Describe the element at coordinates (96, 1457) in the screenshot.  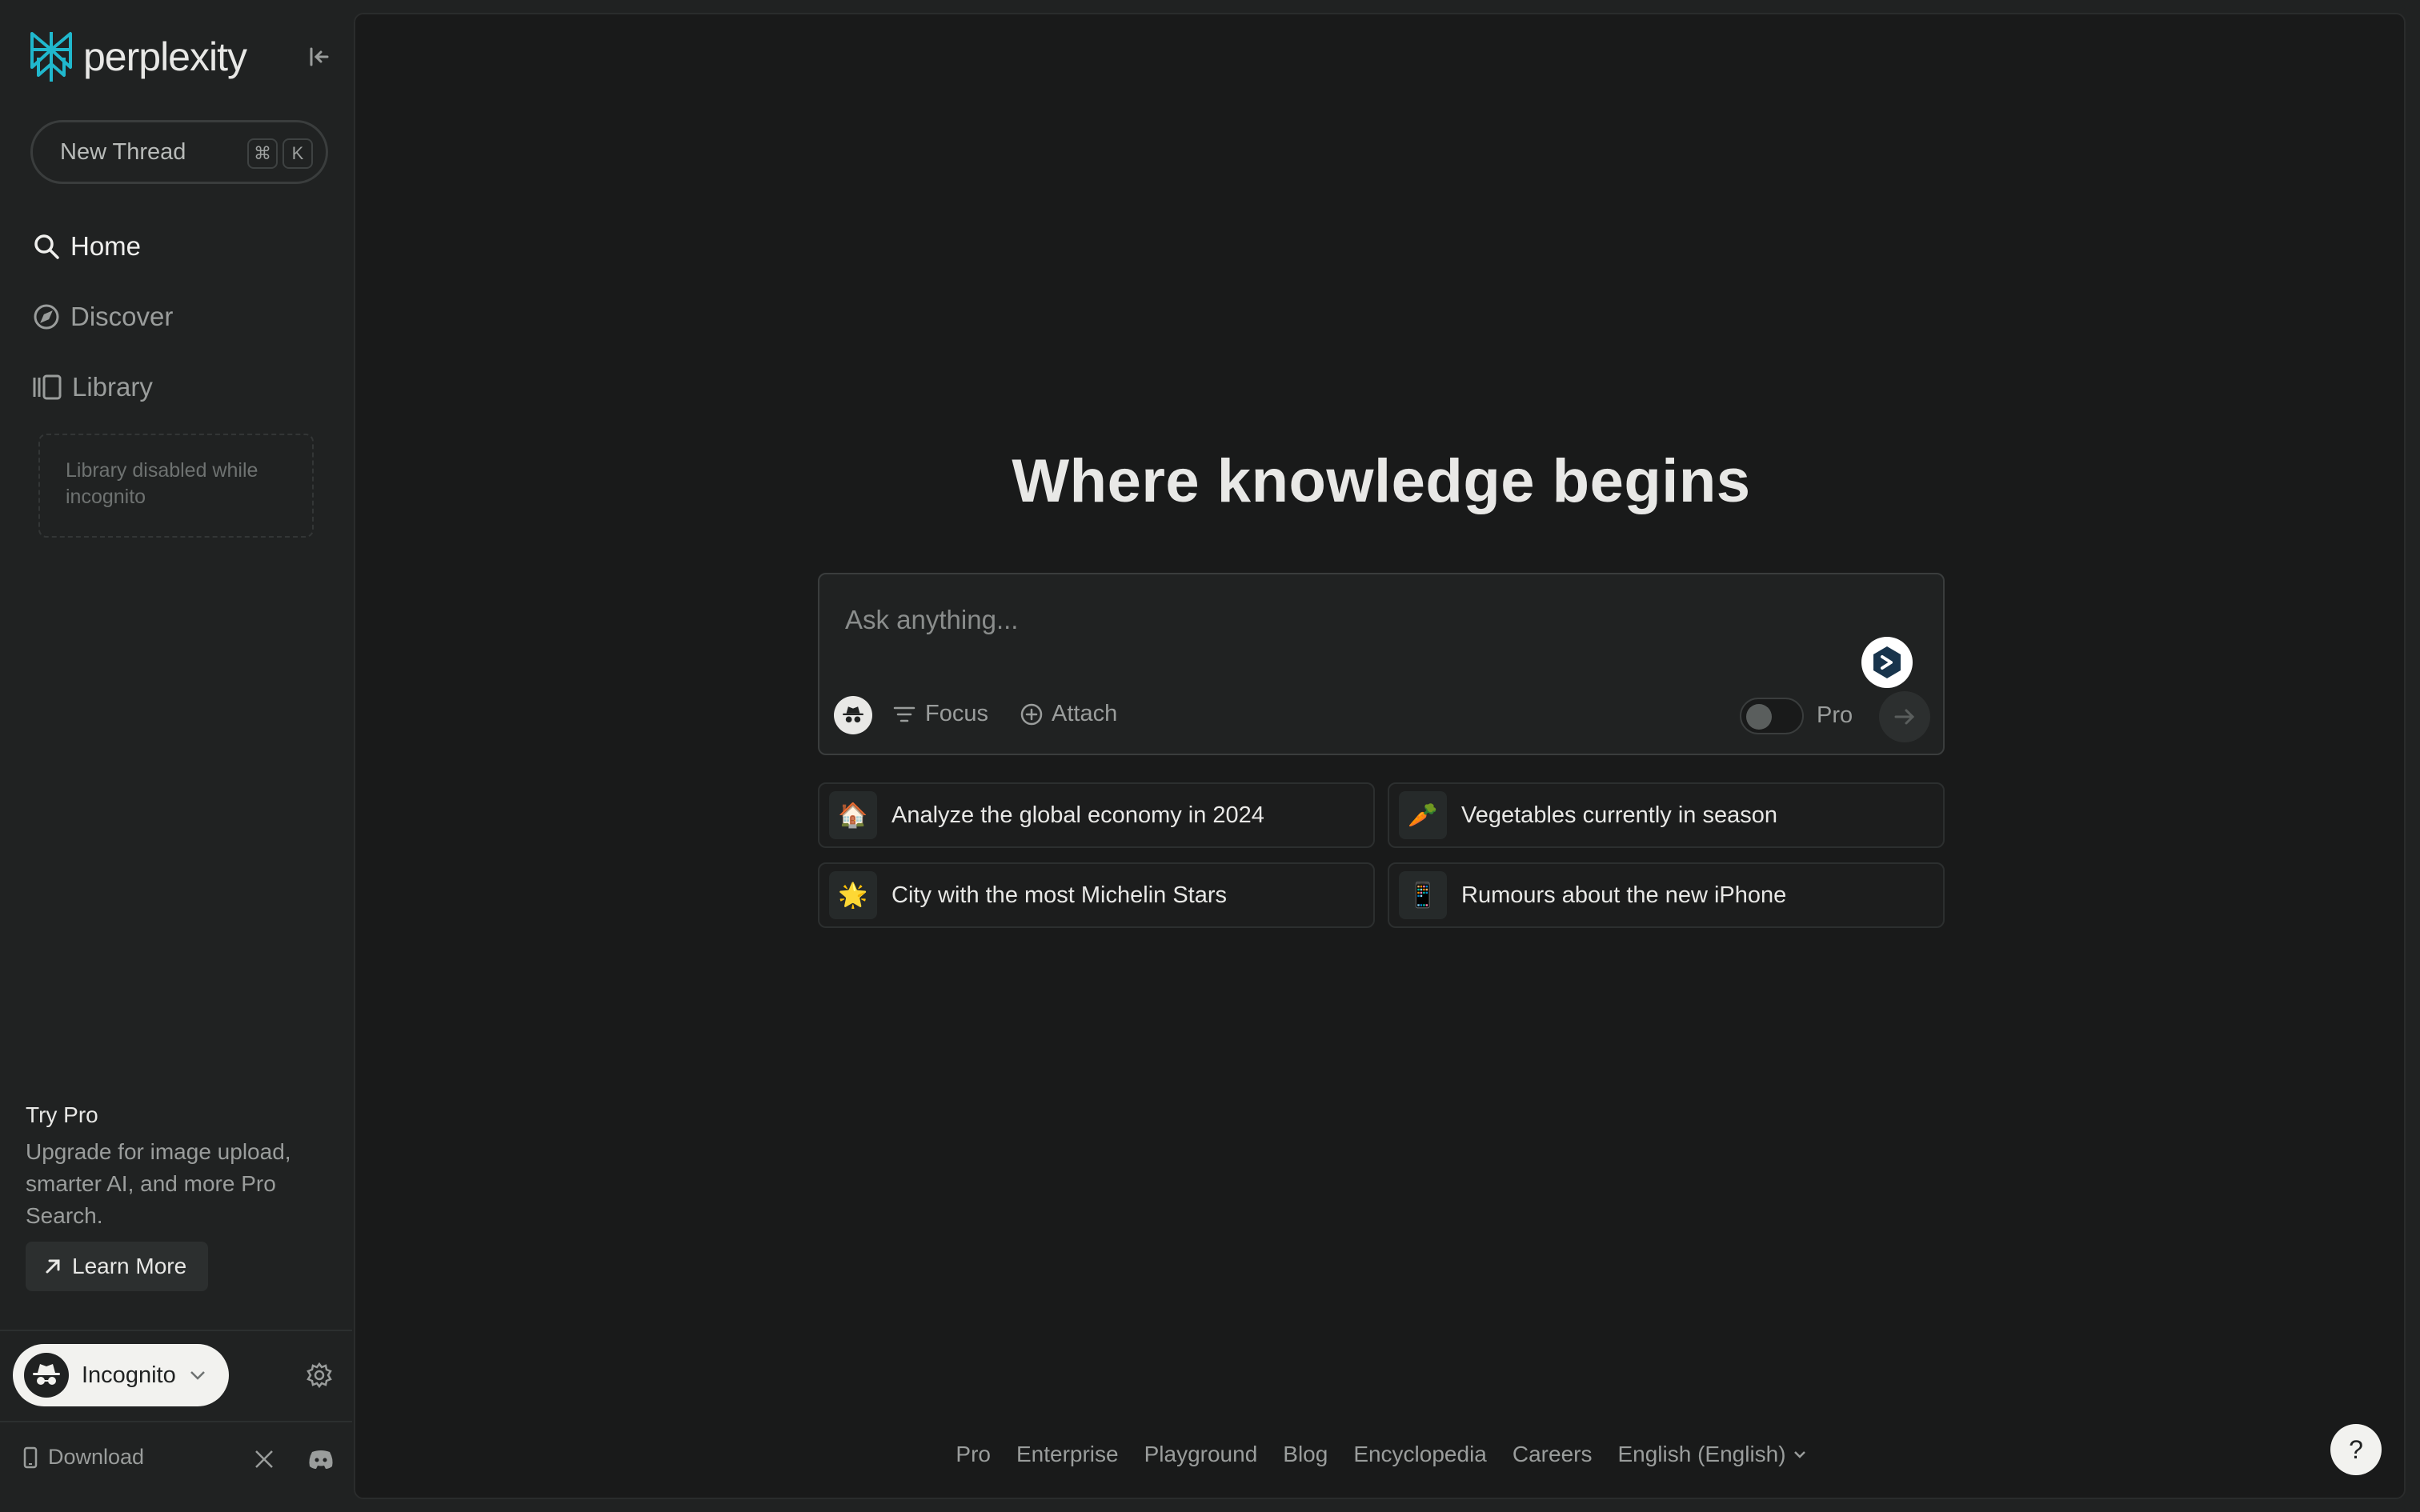
I see `download-label: Download` at that location.